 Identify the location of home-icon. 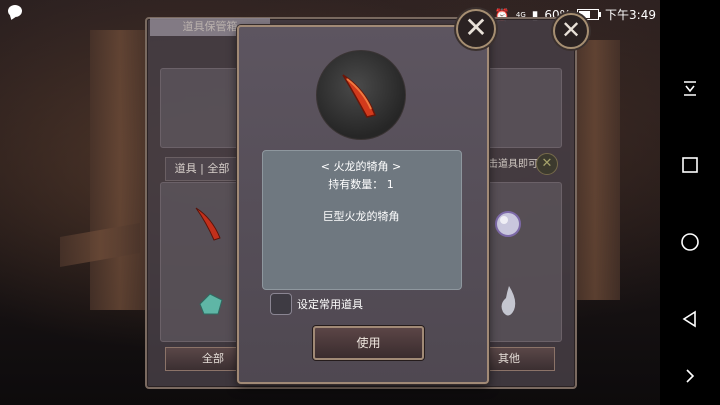
(690, 242).